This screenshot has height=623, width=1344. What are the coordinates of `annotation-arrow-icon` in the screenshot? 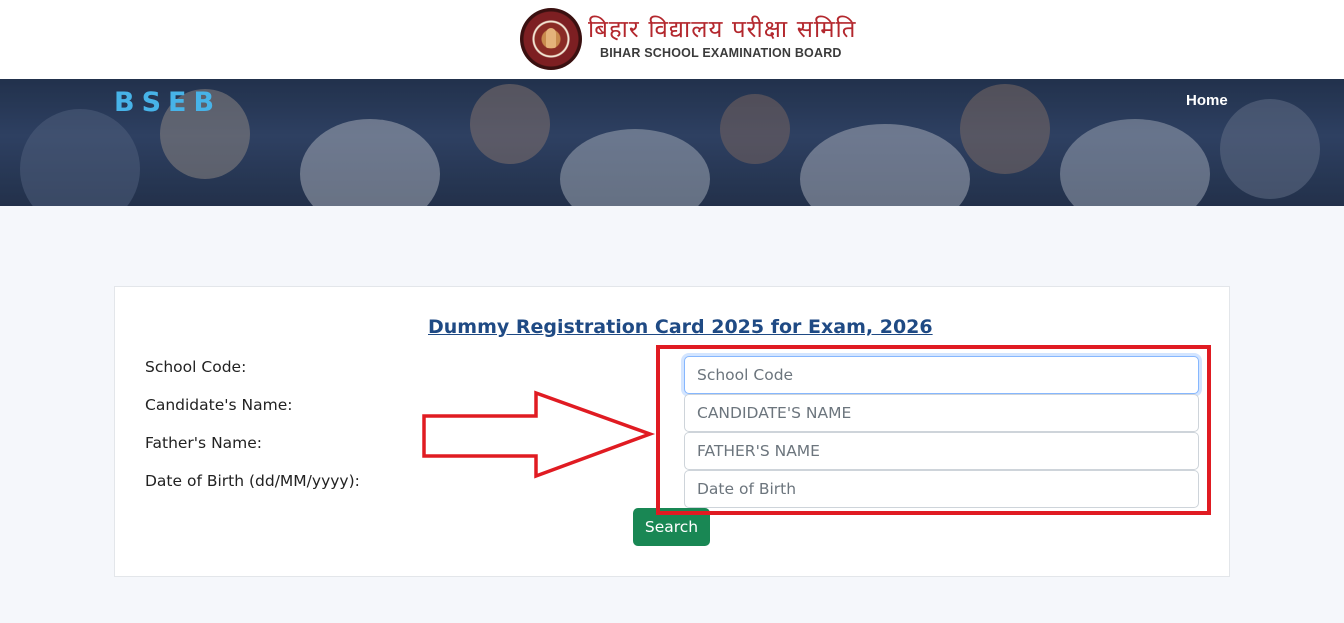 It's located at (539, 434).